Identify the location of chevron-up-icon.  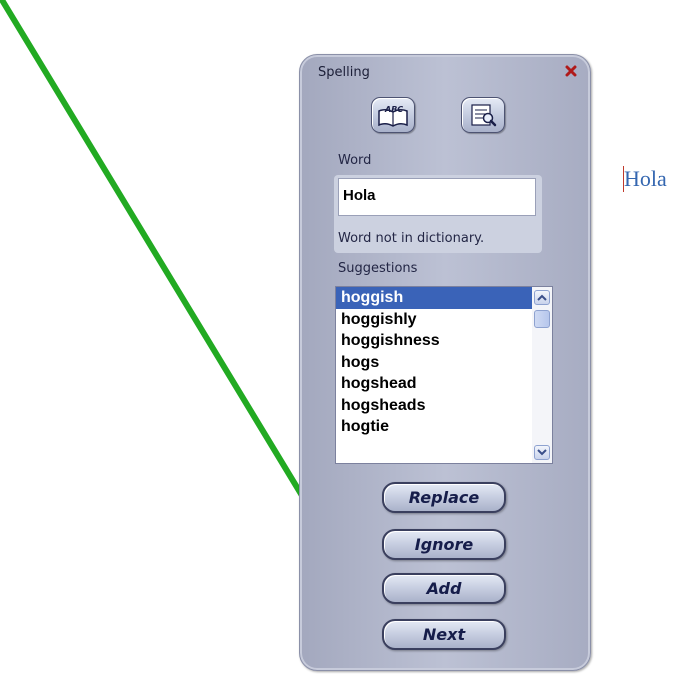
(542, 297).